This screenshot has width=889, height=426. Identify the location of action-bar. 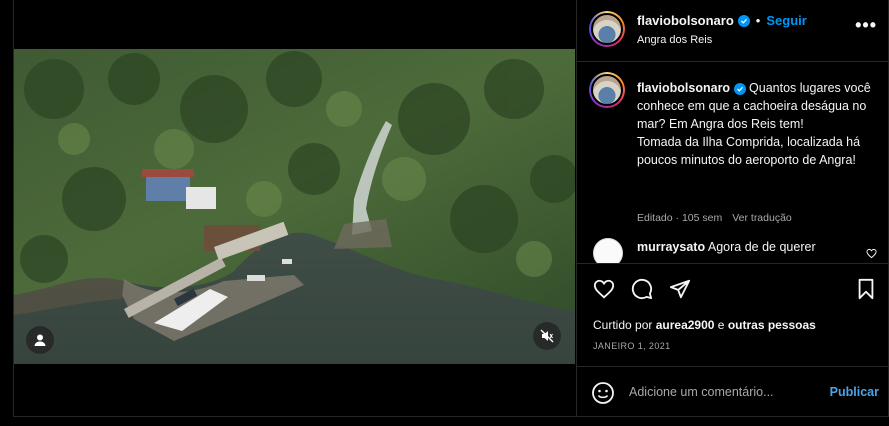
(733, 290).